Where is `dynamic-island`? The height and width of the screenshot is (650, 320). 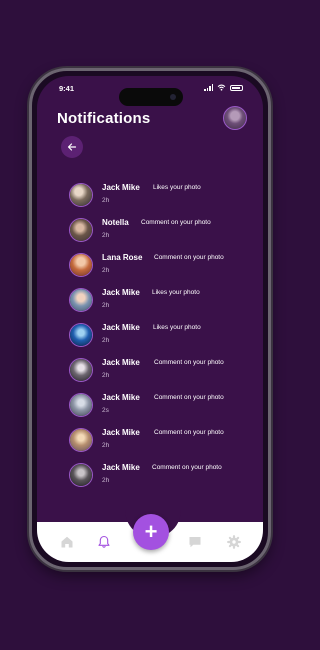 dynamic-island is located at coordinates (151, 97).